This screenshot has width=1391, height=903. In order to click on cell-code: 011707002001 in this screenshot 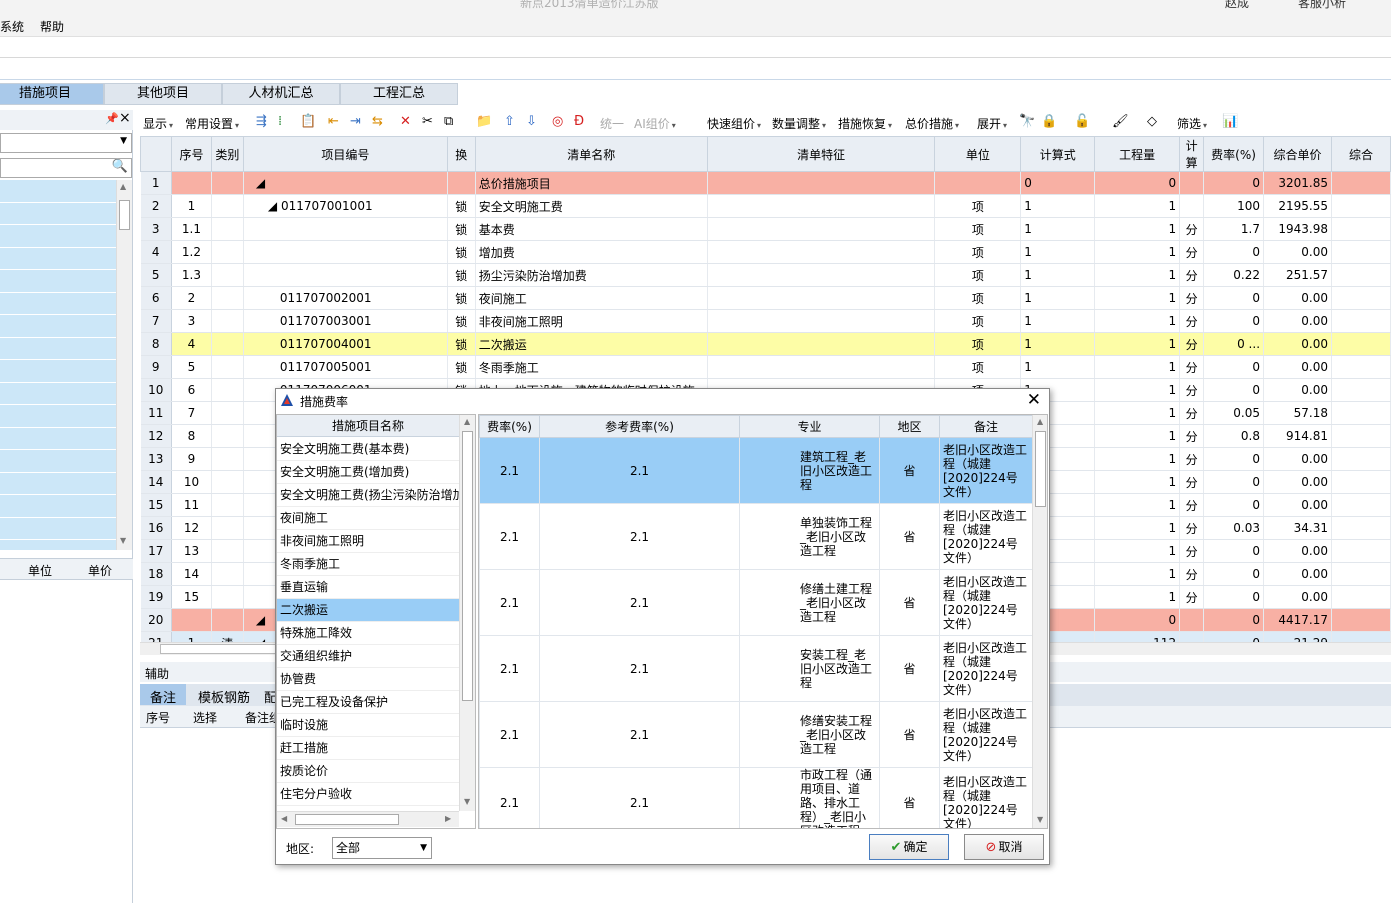, I will do `click(345, 298)`.